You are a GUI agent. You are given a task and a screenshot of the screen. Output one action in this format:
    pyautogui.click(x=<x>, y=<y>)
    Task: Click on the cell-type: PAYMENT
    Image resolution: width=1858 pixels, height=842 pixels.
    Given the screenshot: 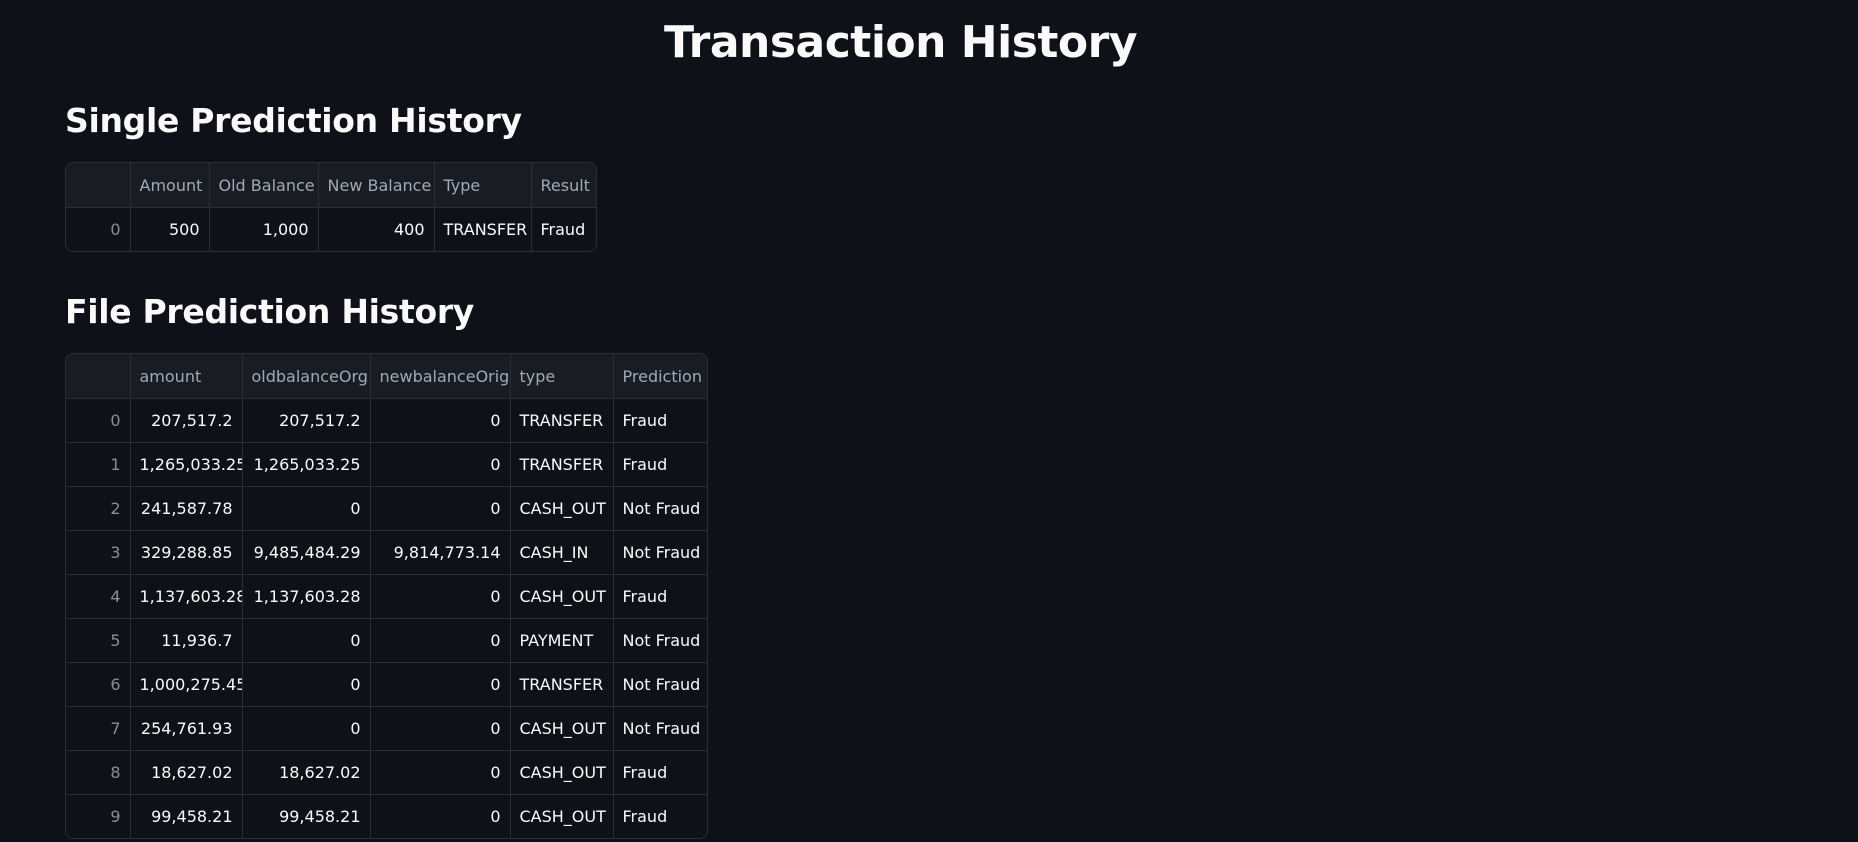 What is the action you would take?
    pyautogui.click(x=562, y=640)
    